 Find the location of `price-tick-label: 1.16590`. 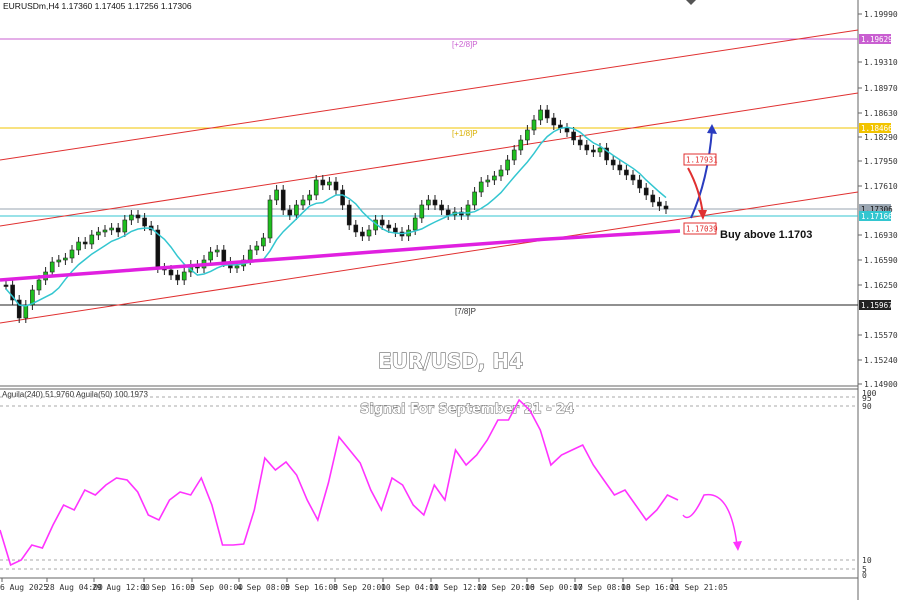

price-tick-label: 1.16590 is located at coordinates (881, 260).